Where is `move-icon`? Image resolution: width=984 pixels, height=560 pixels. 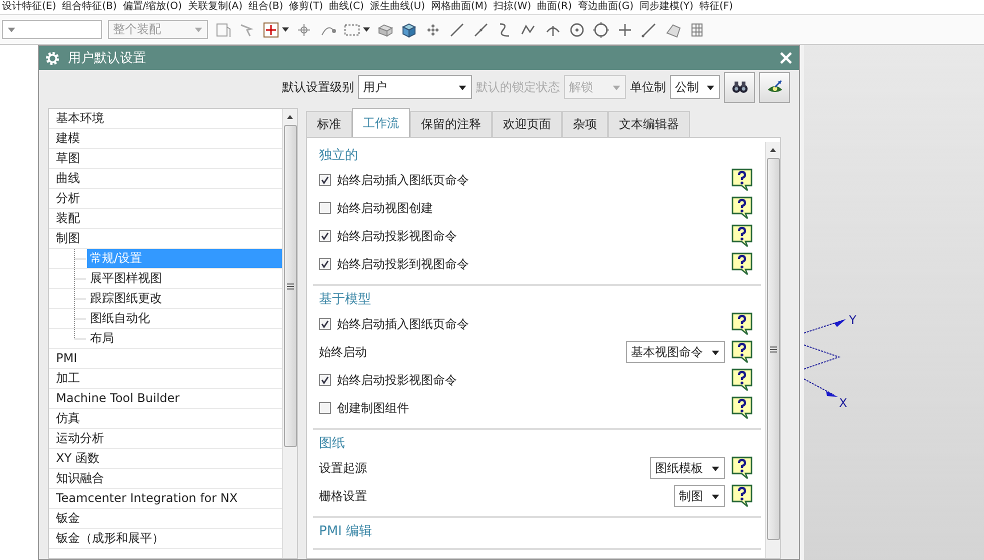
move-icon is located at coordinates (271, 29).